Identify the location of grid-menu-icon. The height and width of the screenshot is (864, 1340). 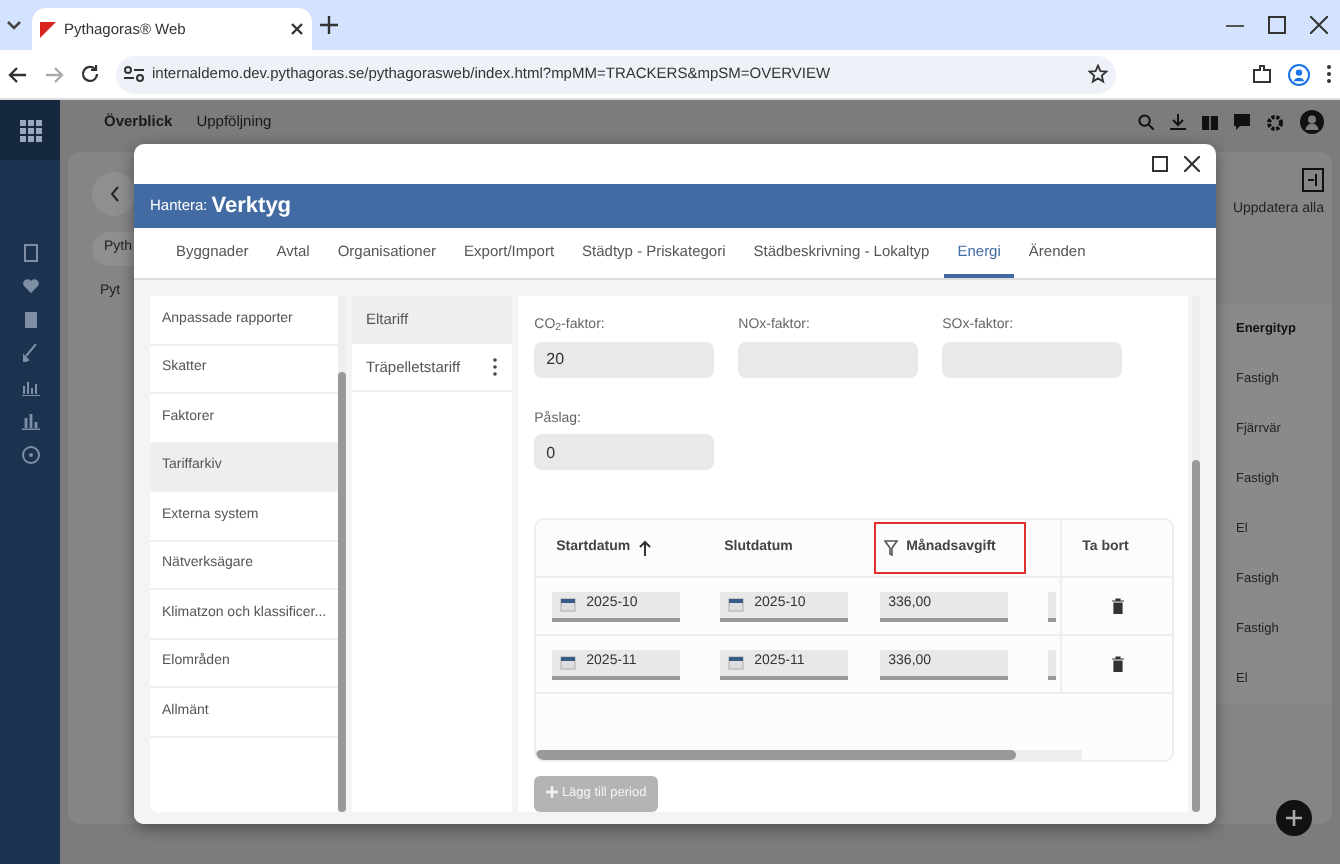
(30, 130).